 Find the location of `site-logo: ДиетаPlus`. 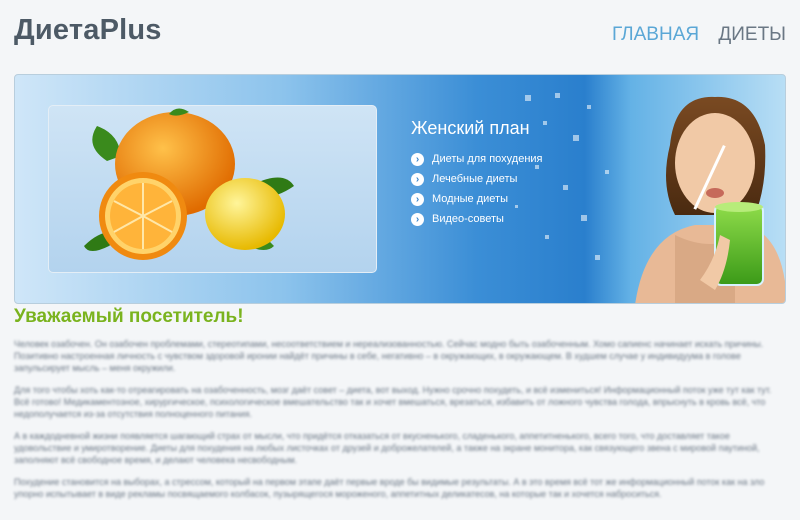

site-logo: ДиетаPlus is located at coordinates (88, 30).